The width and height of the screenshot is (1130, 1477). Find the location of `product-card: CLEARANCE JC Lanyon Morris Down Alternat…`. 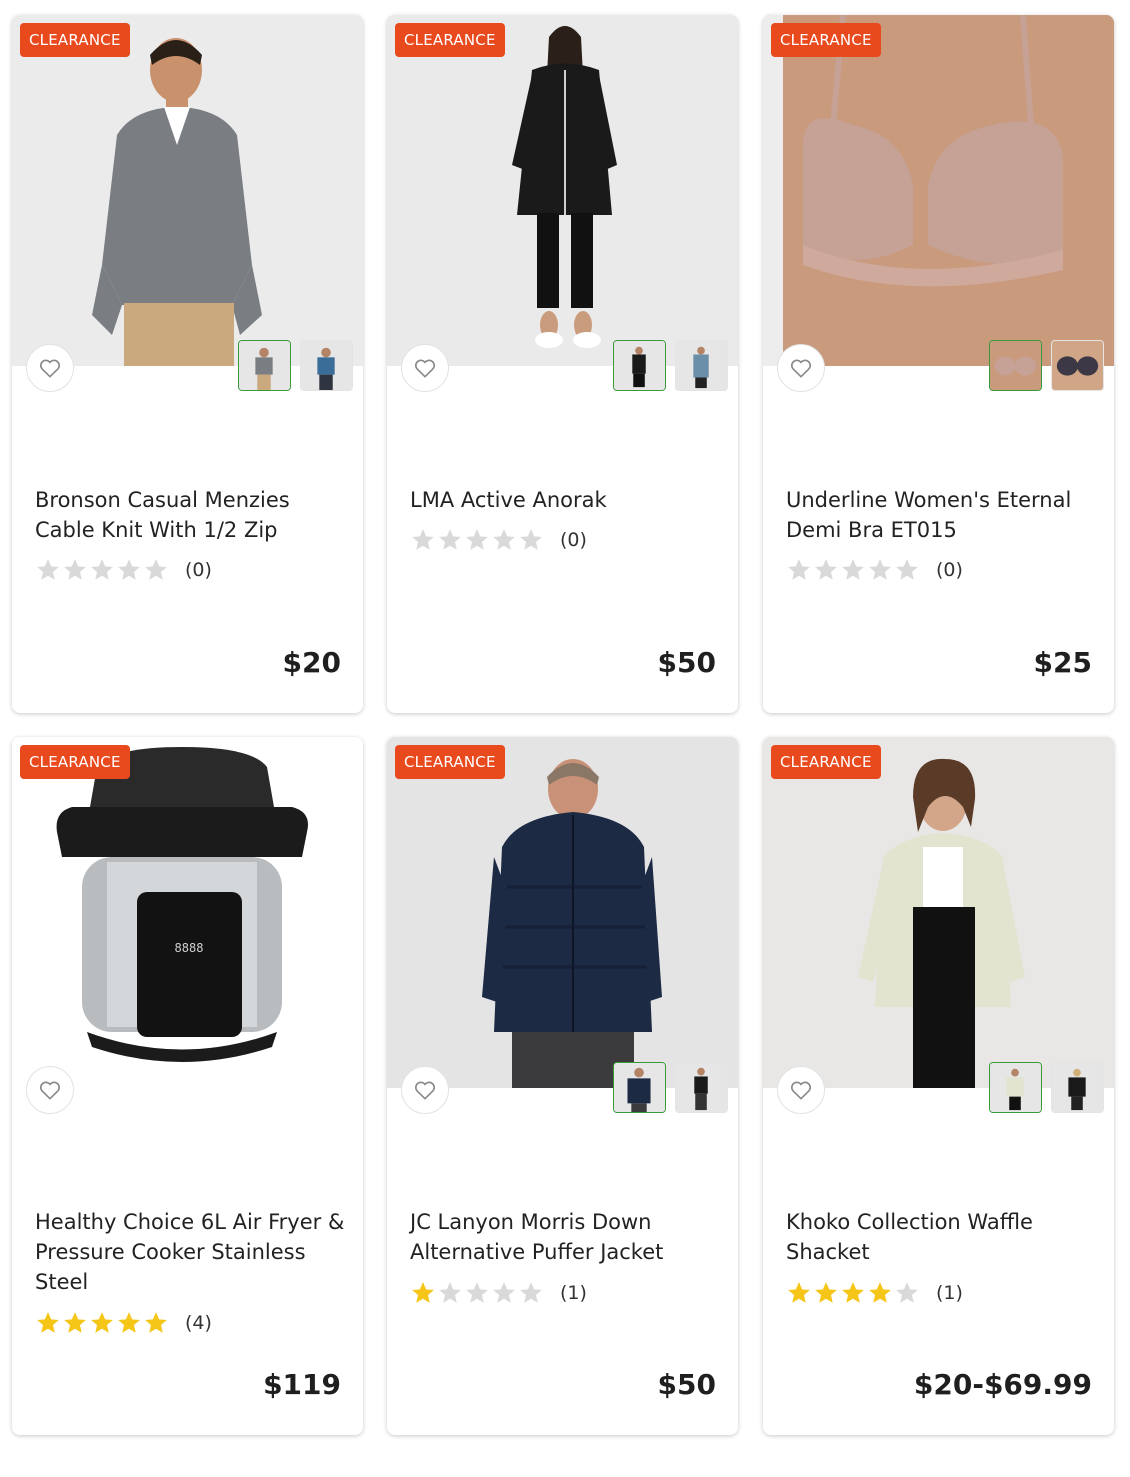

product-card: CLEARANCE JC Lanyon Morris Down Alternat… is located at coordinates (562, 1086).